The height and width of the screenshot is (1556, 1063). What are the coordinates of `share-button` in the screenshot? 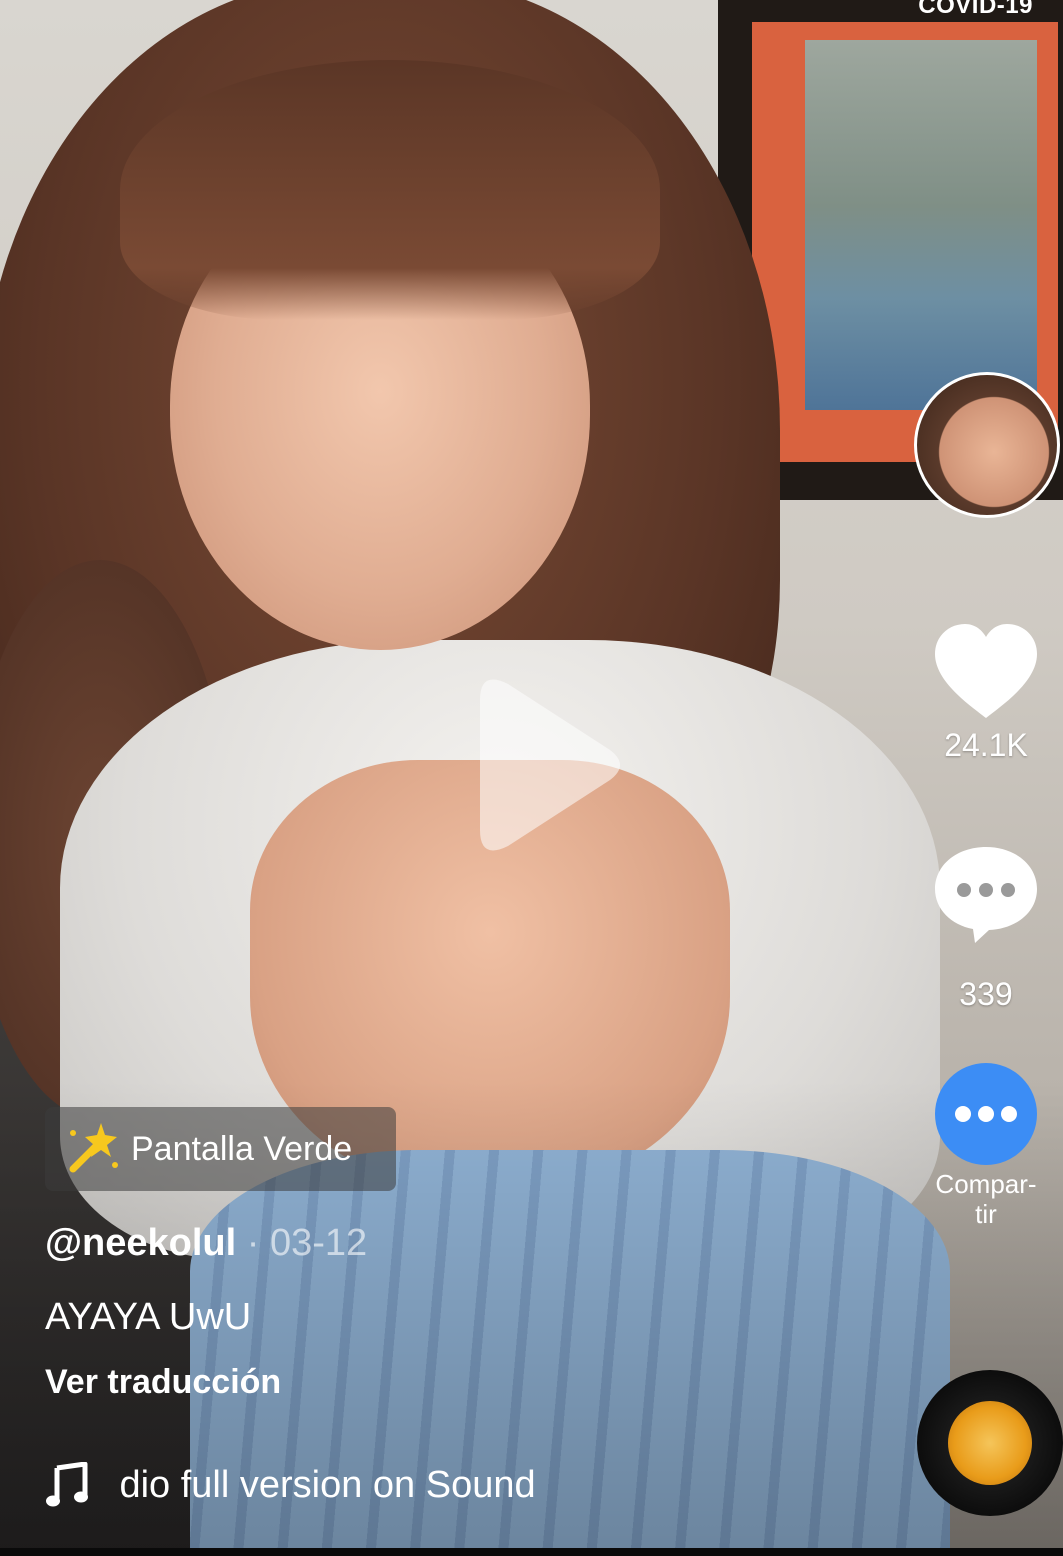 It's located at (986, 1114).